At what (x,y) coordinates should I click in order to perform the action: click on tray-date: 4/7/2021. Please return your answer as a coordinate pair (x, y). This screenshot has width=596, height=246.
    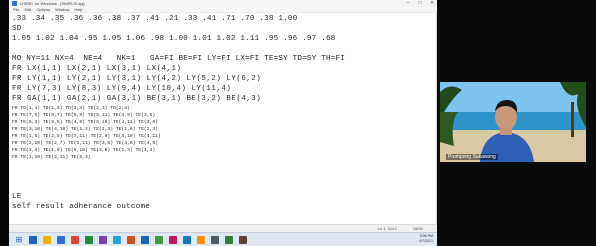
    Looking at the image, I should click on (426, 241).